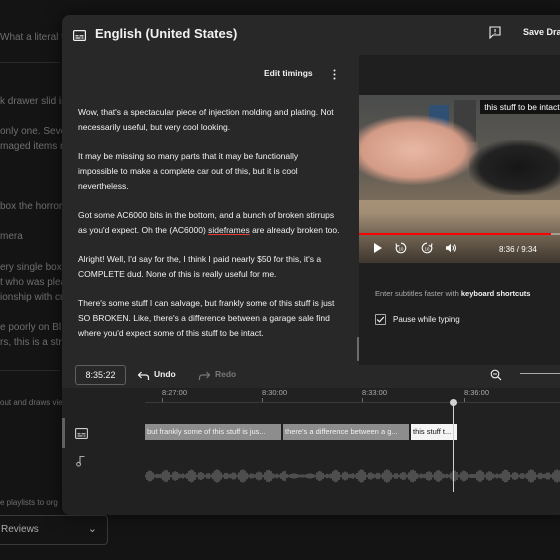  What do you see at coordinates (453, 447) in the screenshot?
I see `playhead` at bounding box center [453, 447].